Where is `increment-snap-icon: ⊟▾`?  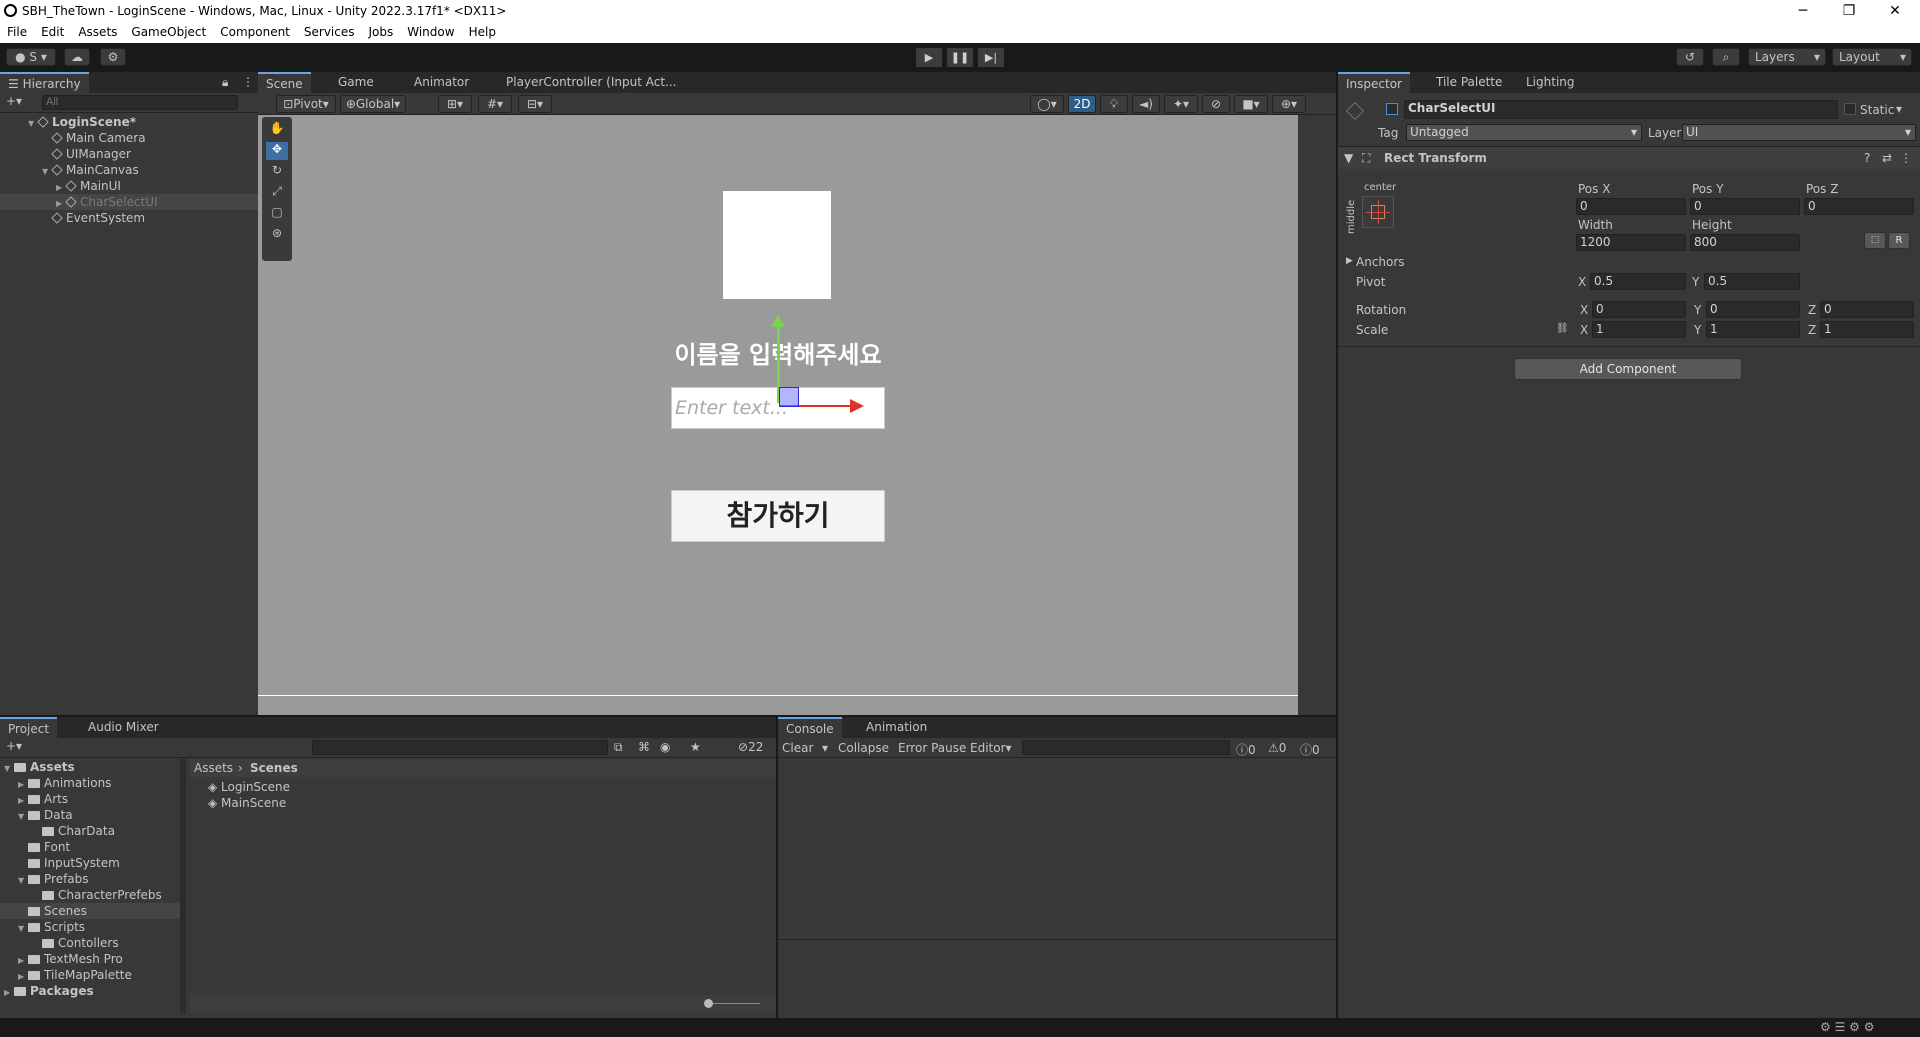
increment-snap-icon: ⊟▾ is located at coordinates (535, 104).